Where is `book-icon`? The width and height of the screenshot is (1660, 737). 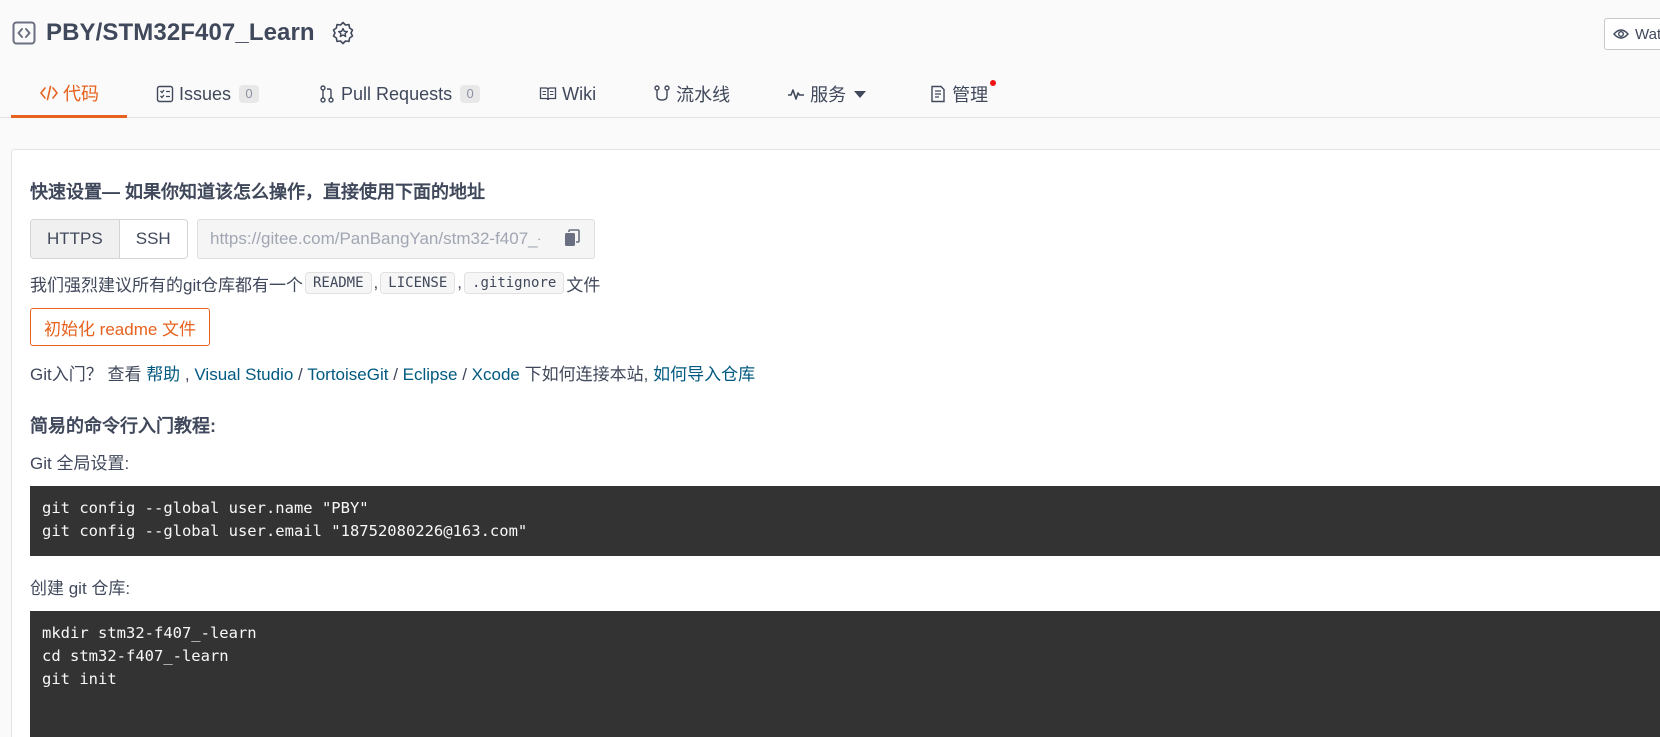
book-icon is located at coordinates (548, 94).